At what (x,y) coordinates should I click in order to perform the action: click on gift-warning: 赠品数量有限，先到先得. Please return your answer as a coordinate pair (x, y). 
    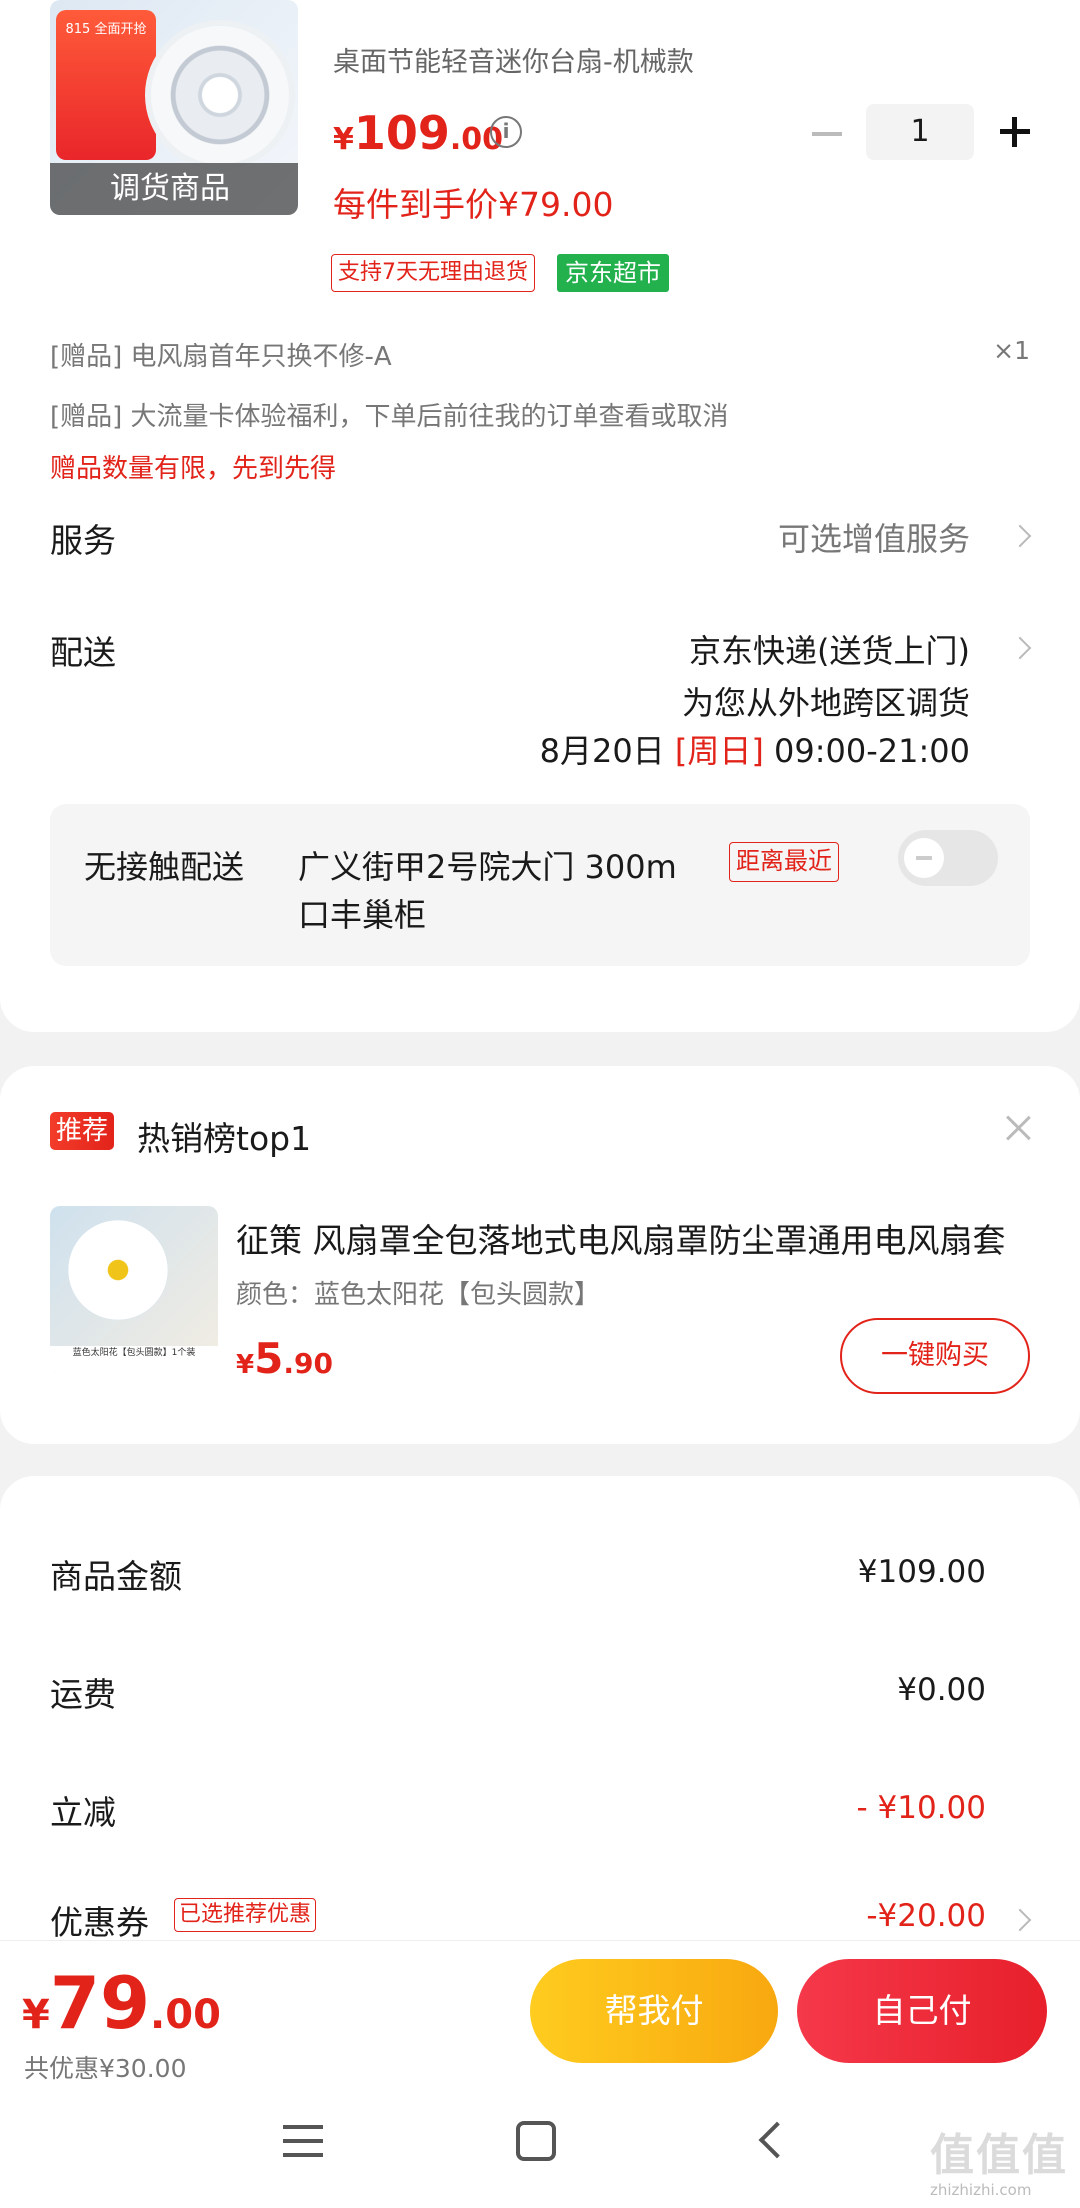
    Looking at the image, I should click on (193, 469).